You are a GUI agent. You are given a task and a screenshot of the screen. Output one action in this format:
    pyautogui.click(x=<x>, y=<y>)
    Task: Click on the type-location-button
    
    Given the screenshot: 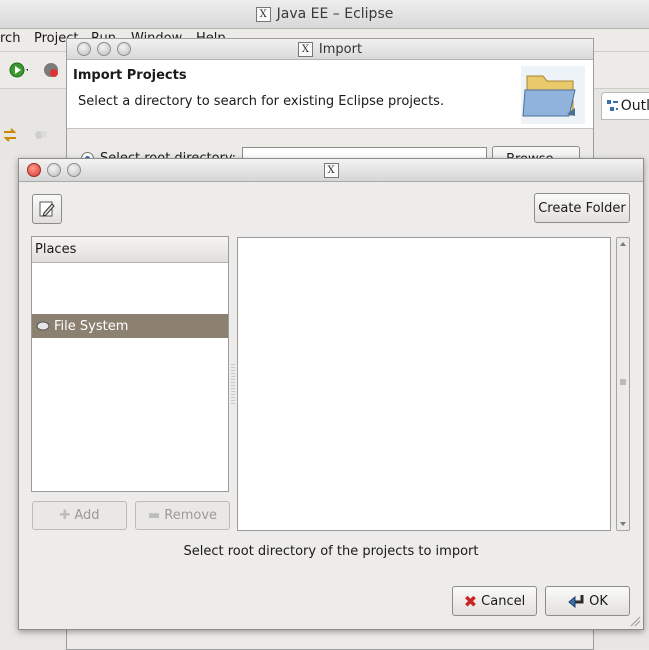 What is the action you would take?
    pyautogui.click(x=47, y=209)
    